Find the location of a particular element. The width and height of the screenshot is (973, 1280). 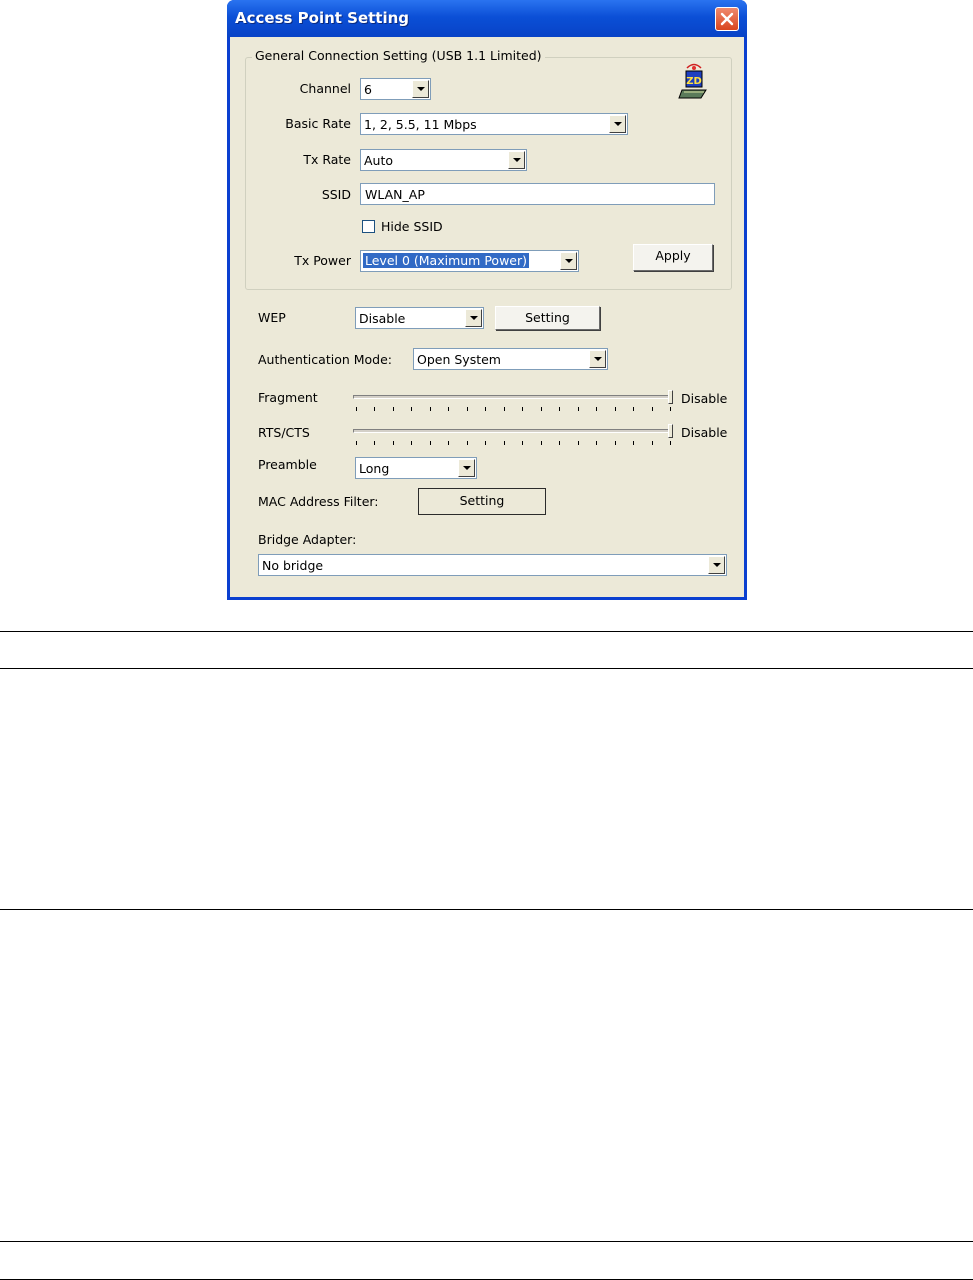

apply-button: Apply is located at coordinates (673, 257).